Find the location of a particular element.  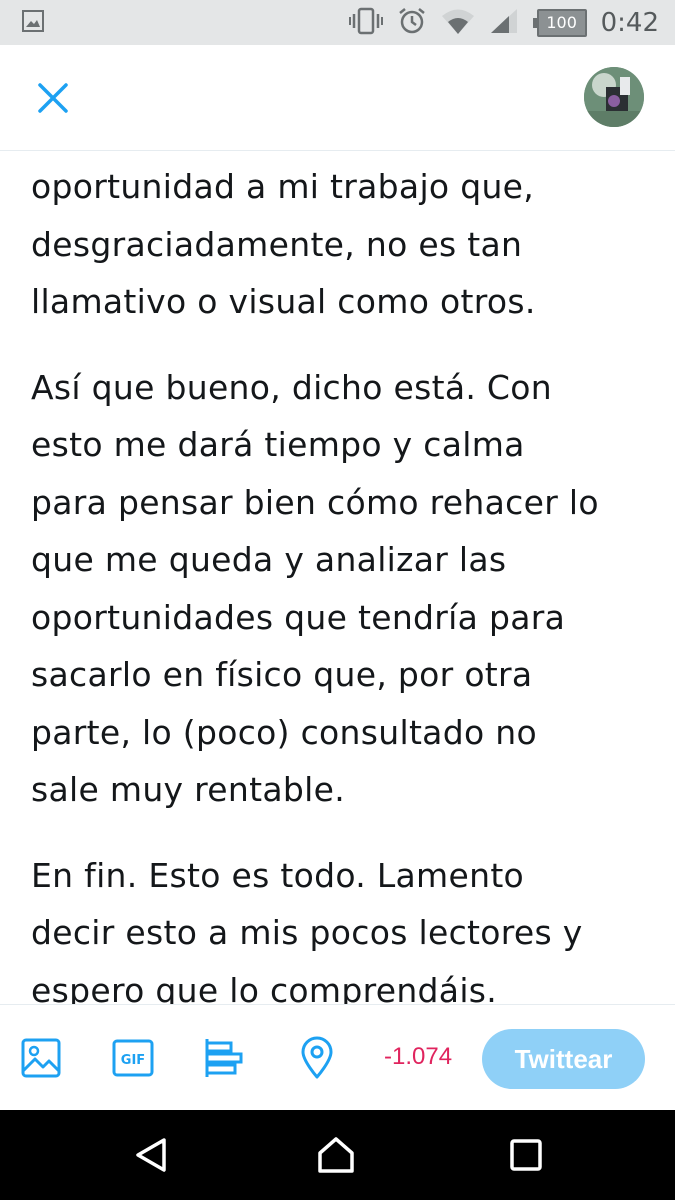

user-avatar is located at coordinates (614, 97).